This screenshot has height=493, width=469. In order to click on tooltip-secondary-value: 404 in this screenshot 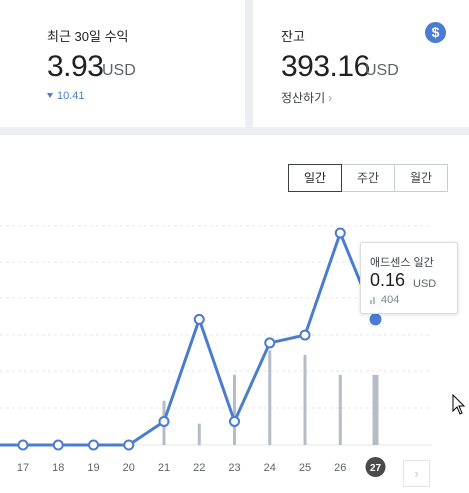, I will do `click(390, 300)`.